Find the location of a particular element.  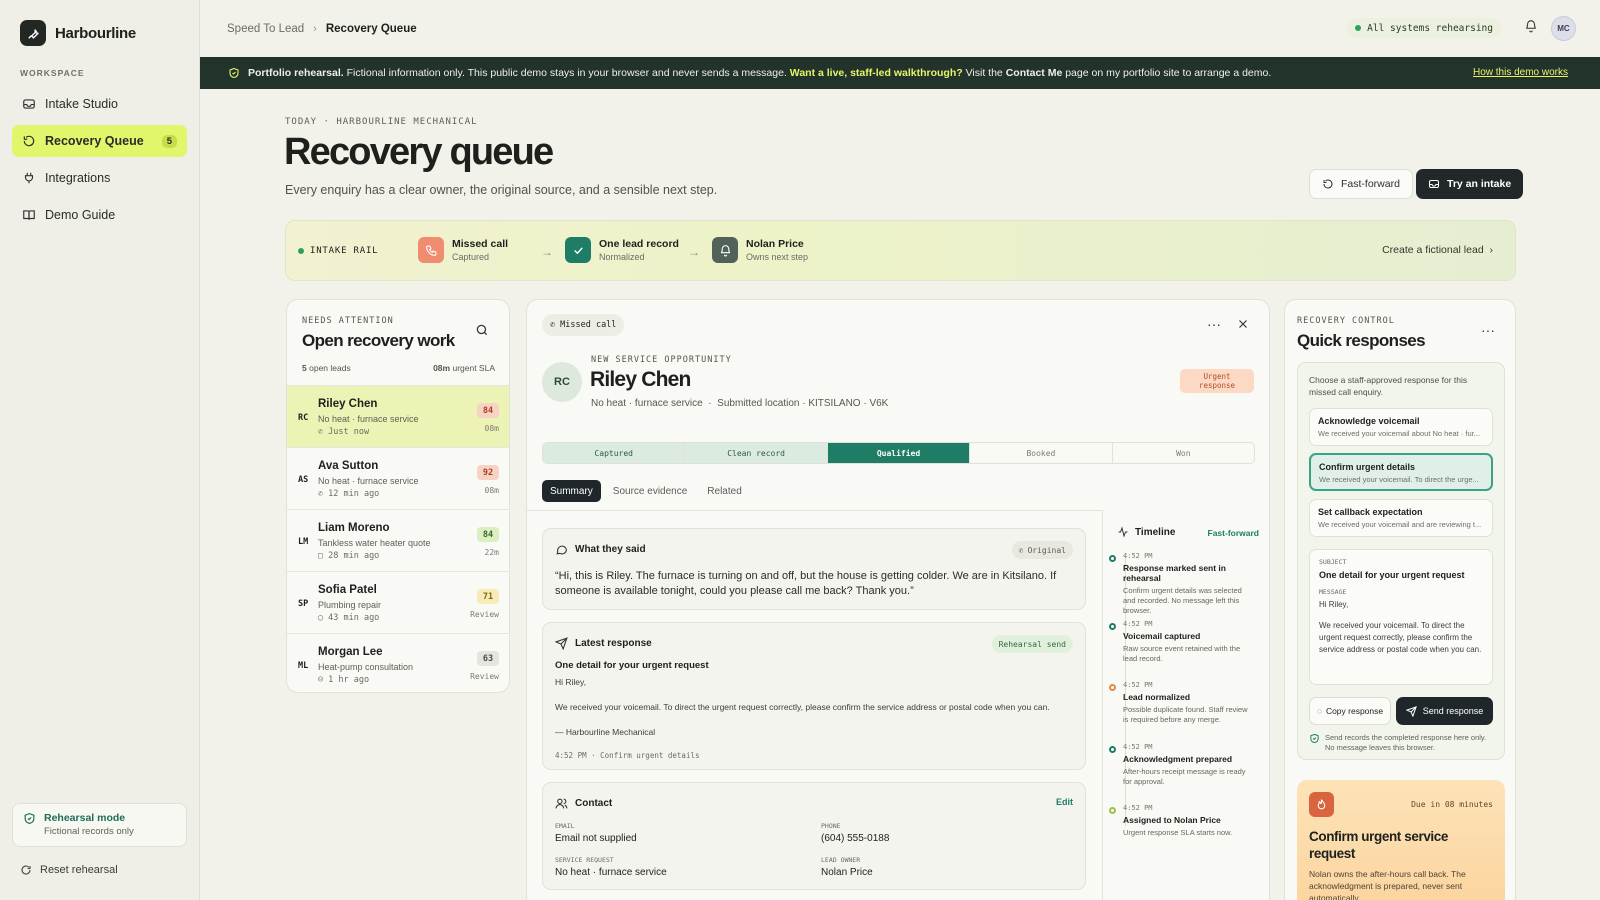

sidebar-item-intake-studio: Intake Studio is located at coordinates (99, 104).